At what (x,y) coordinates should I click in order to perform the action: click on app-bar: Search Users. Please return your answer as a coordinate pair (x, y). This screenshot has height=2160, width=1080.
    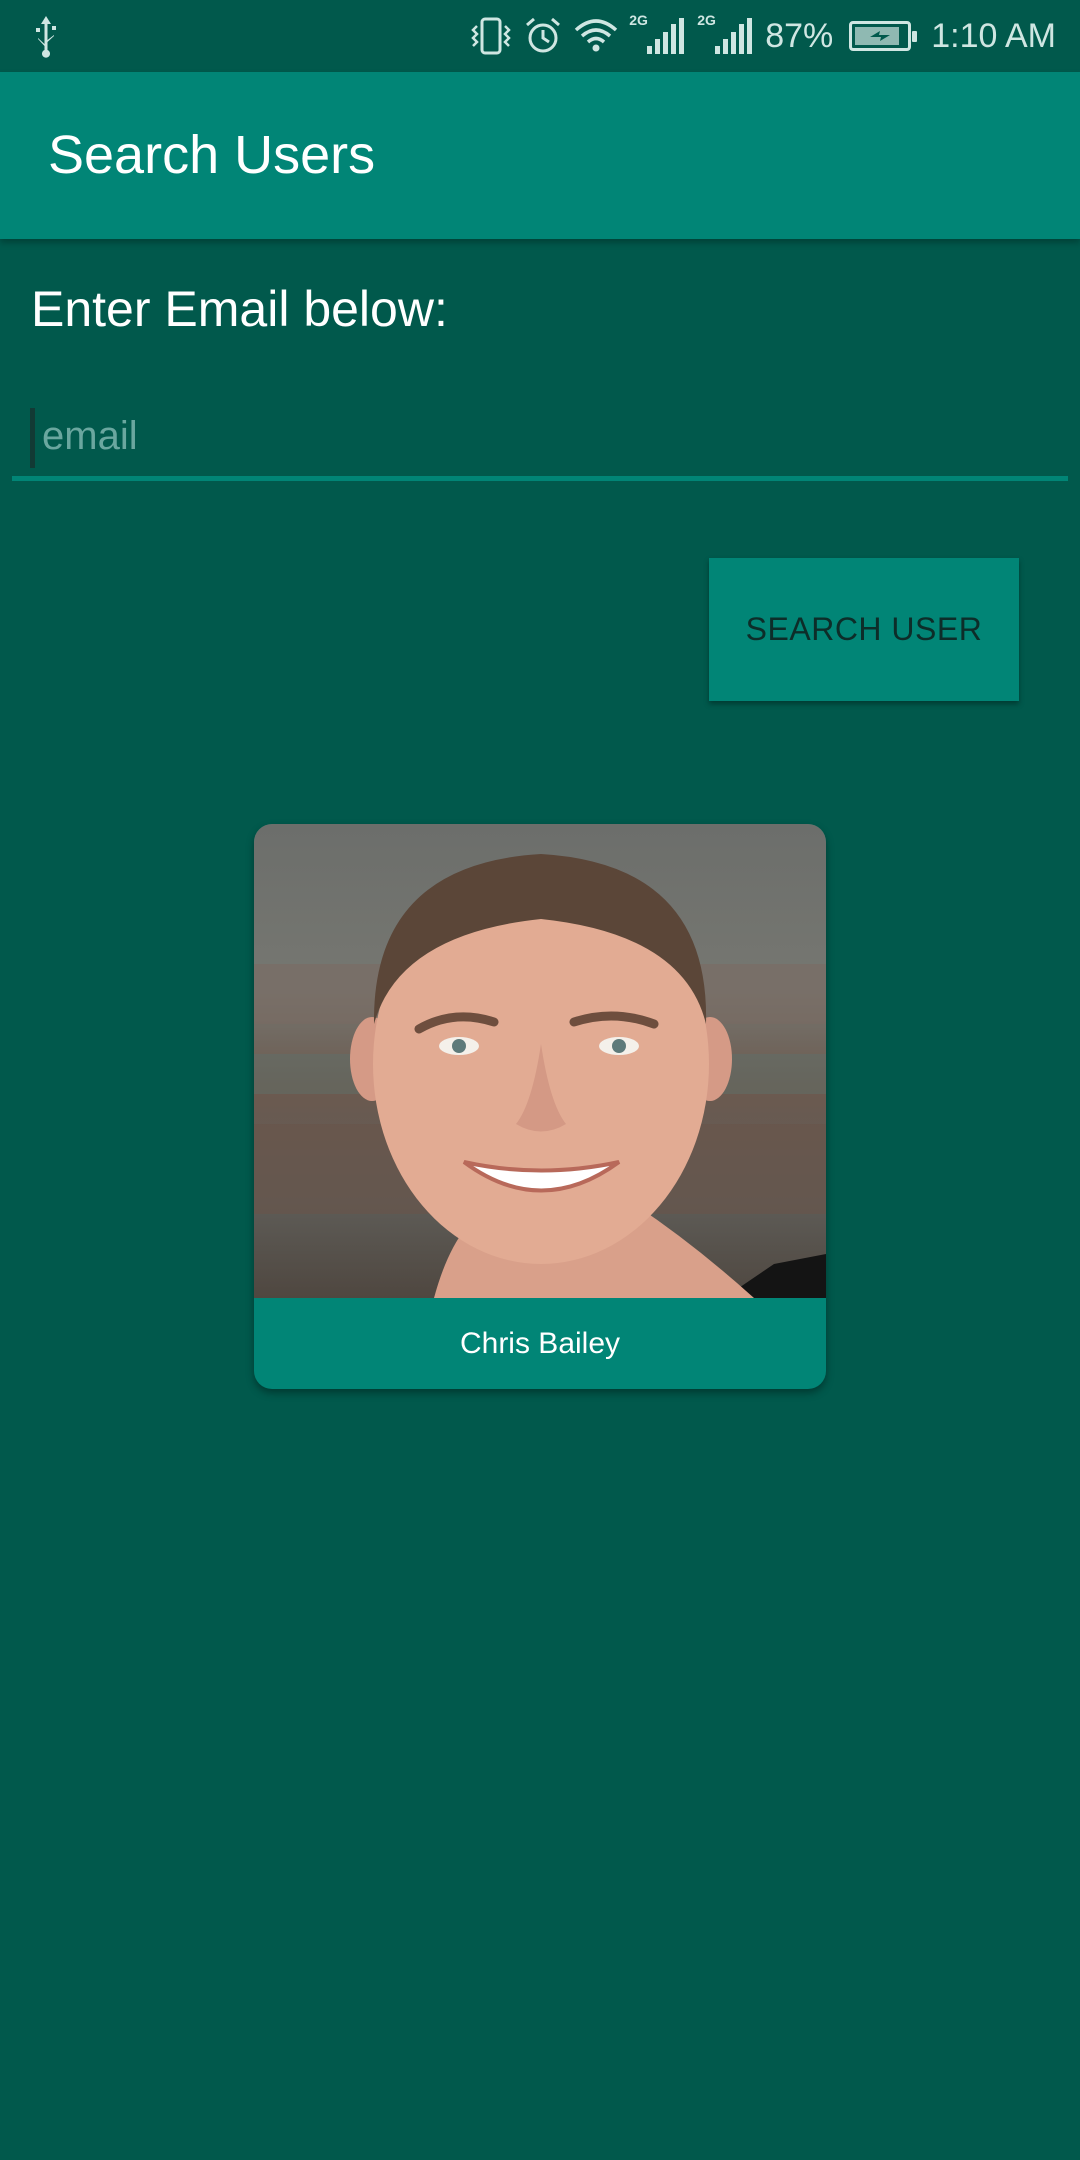
    Looking at the image, I should click on (540, 155).